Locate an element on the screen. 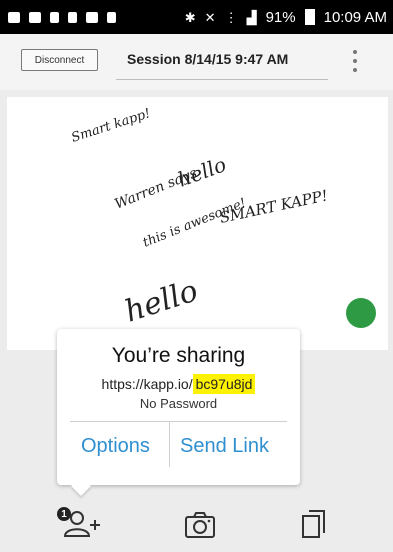 Image resolution: width=393 pixels, height=552 pixels. status-bar: ✱ ✕ ⋮ ▟ 91% 10:09 AM is located at coordinates (196, 17).